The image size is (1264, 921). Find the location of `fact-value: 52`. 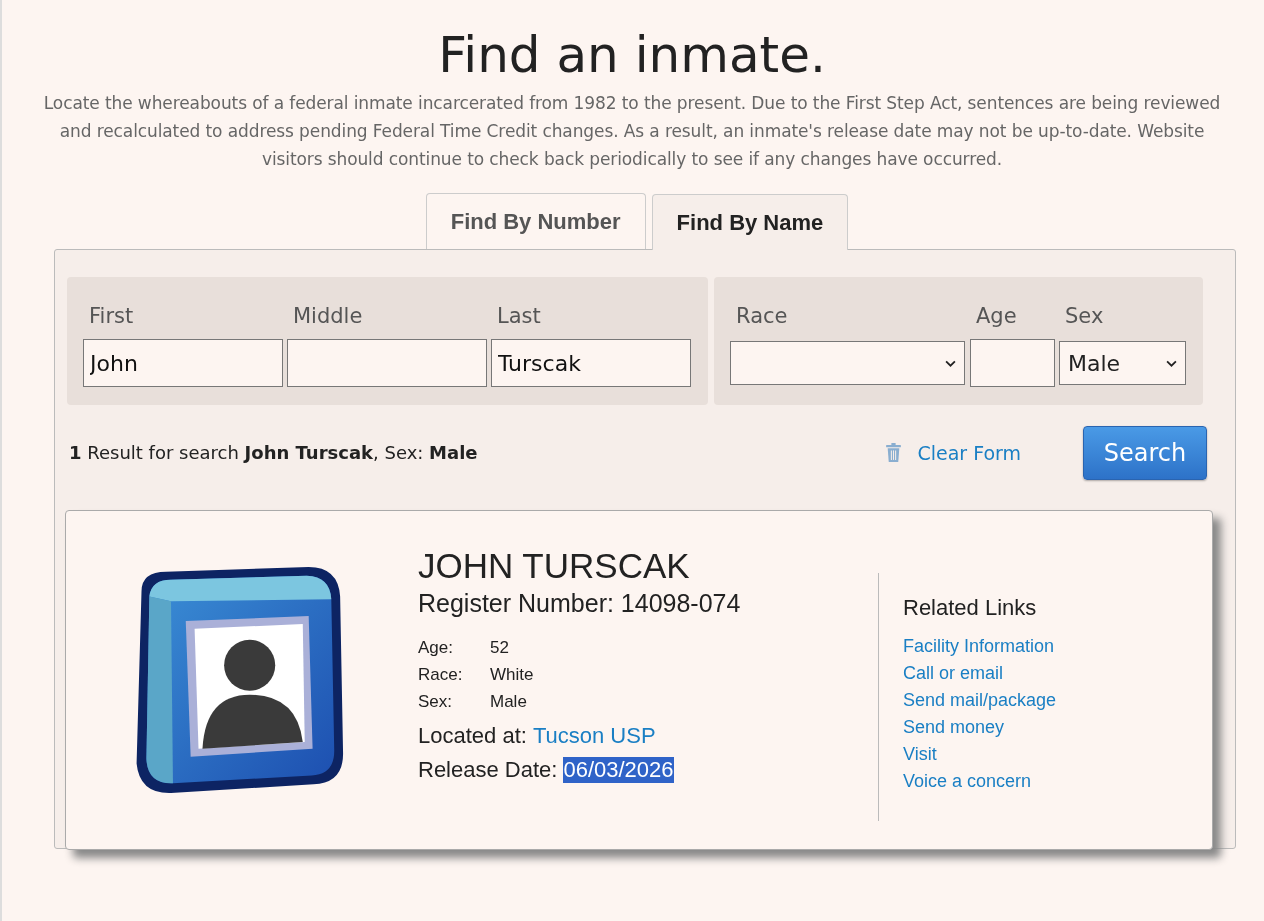

fact-value: 52 is located at coordinates (500, 648).